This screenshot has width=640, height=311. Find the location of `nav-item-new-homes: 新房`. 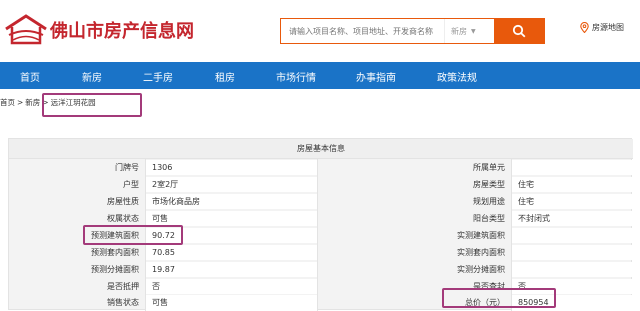

nav-item-new-homes: 新房 is located at coordinates (92, 76).